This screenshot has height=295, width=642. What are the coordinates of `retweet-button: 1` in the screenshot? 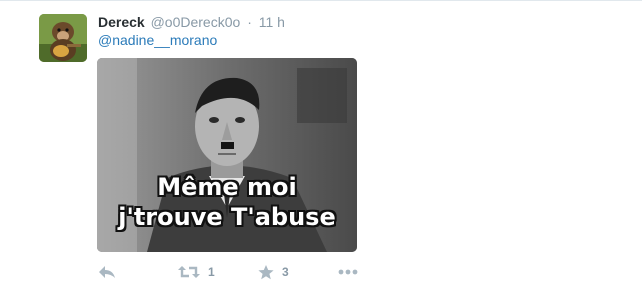 It's located at (196, 272).